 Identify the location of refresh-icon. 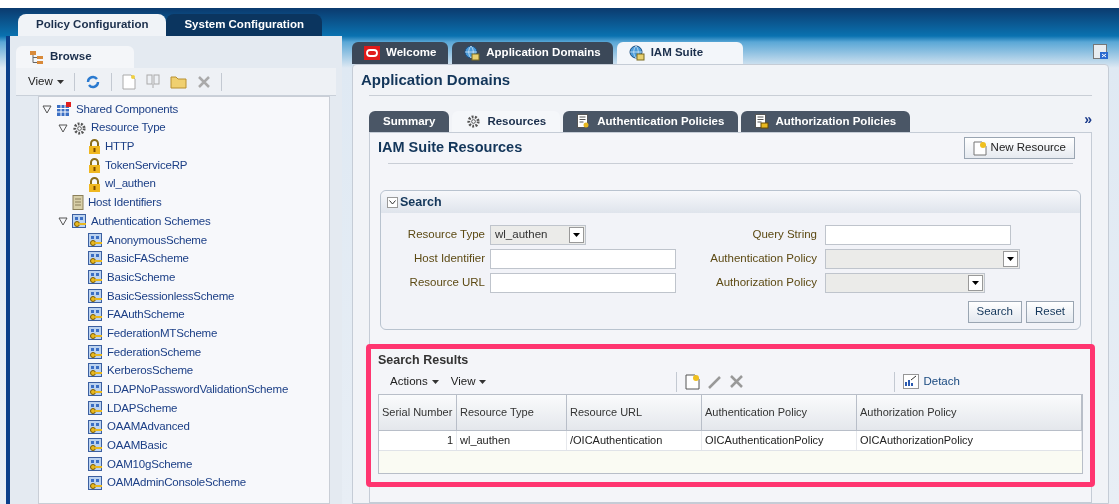
(92, 81).